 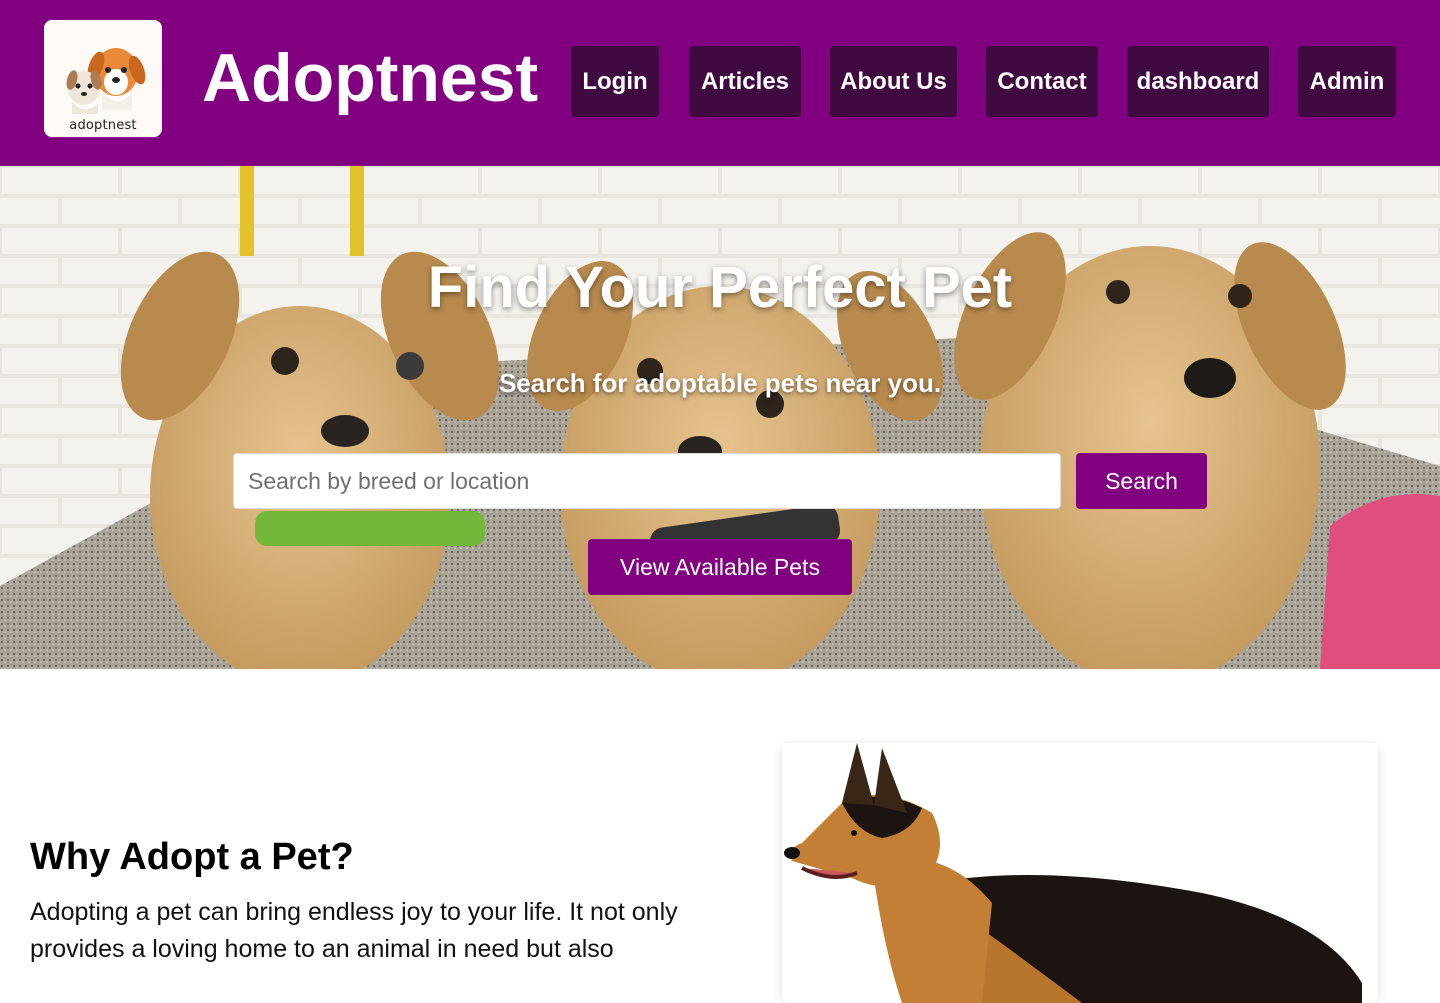 I want to click on search-button: Search, so click(x=1141, y=481).